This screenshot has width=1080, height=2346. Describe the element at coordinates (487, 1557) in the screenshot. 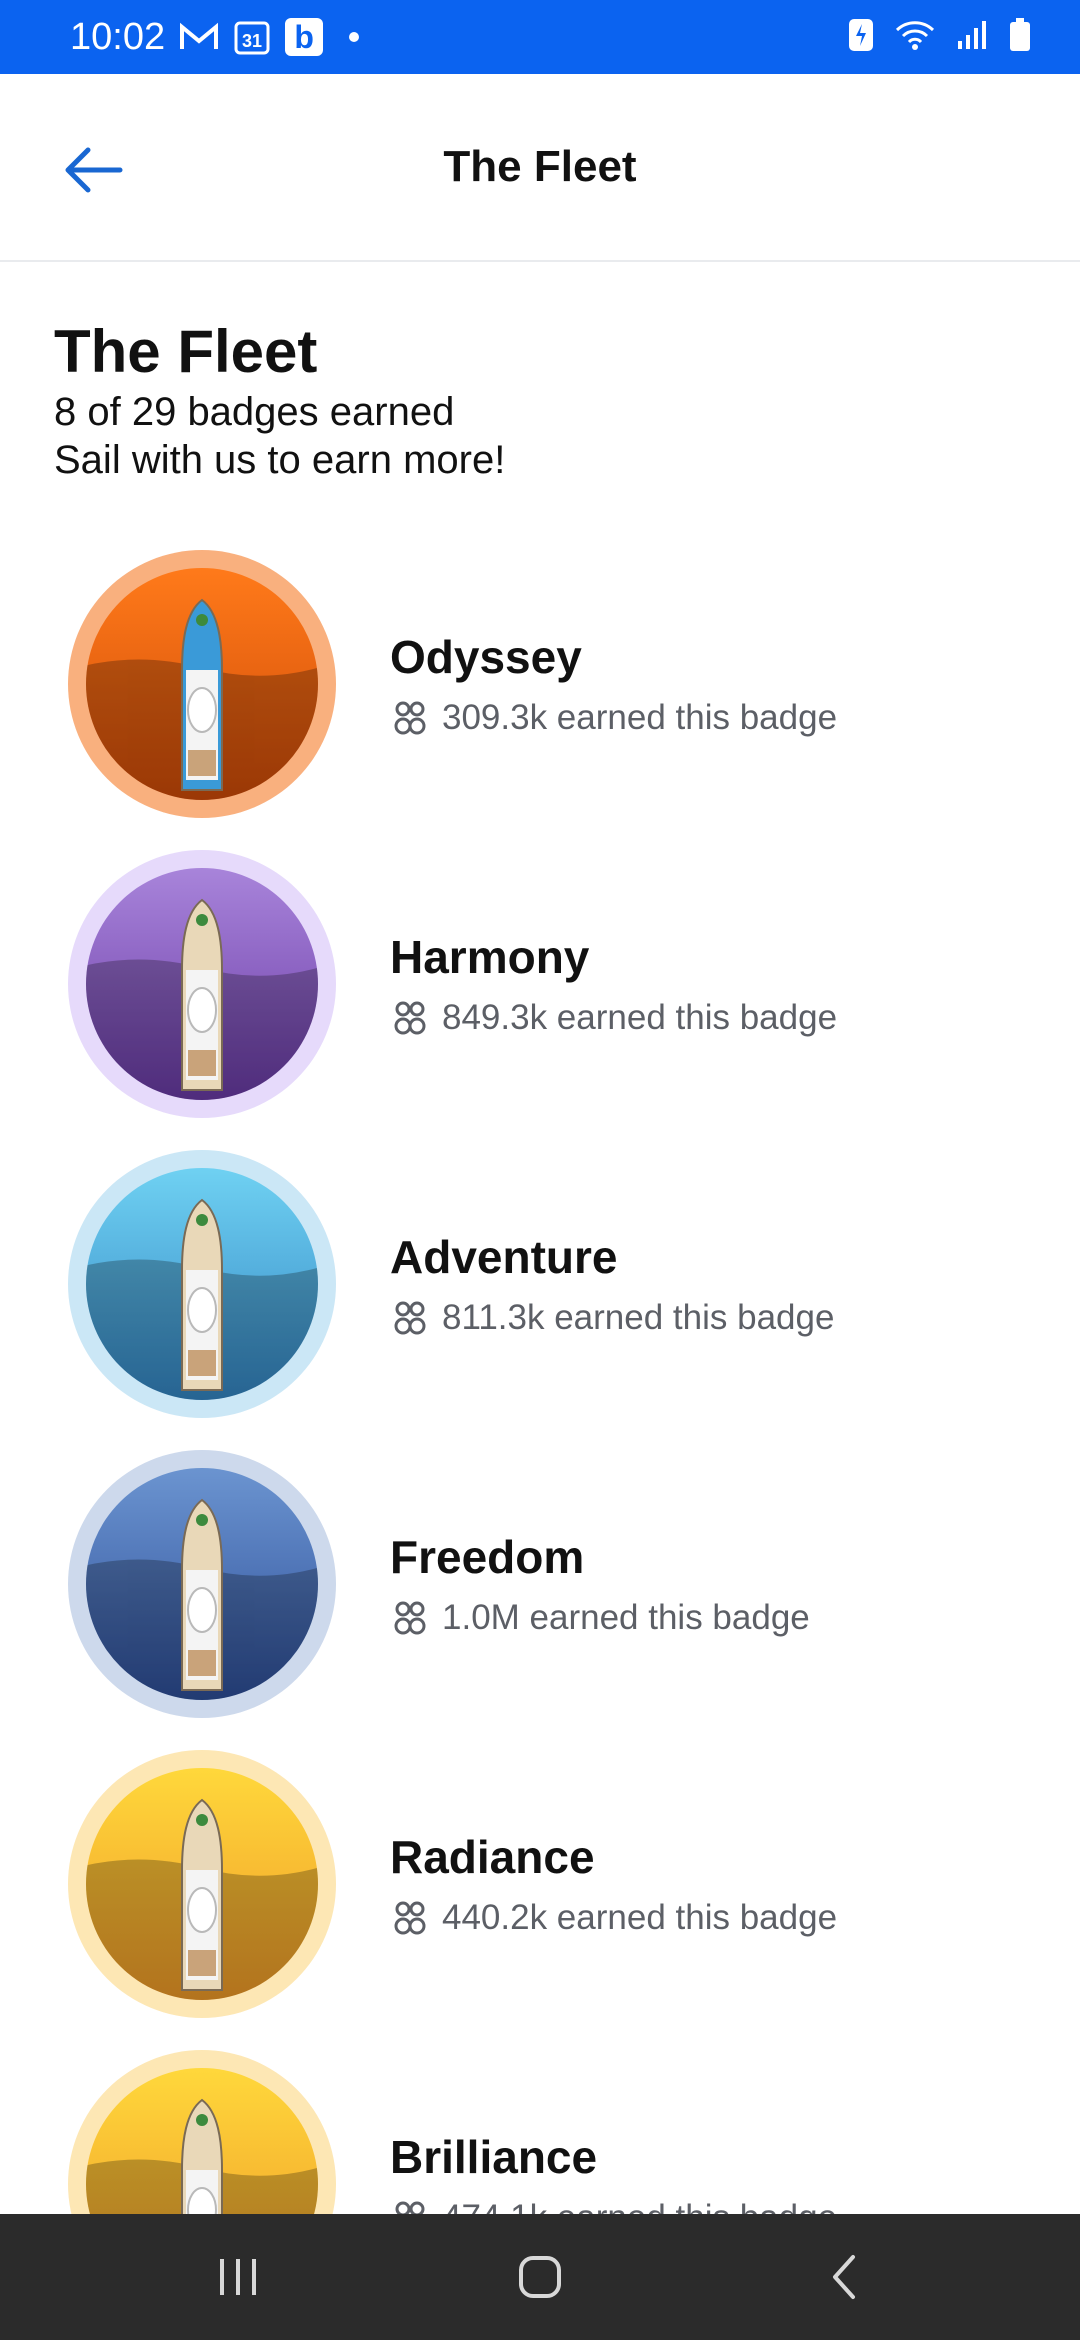

I see `badge-name: Freedom` at that location.